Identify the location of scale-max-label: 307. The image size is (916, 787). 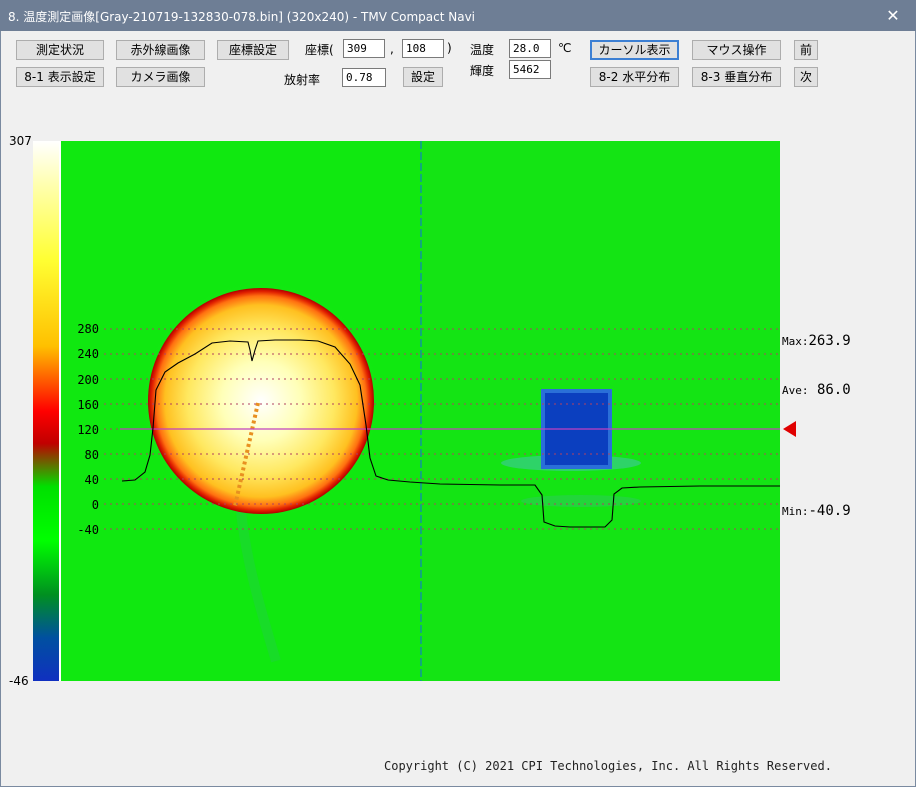
(20, 141).